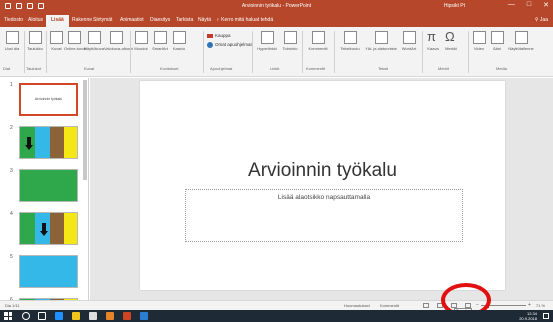 The width and height of the screenshot is (553, 322). I want to click on slide-number: 4, so click(11, 214).